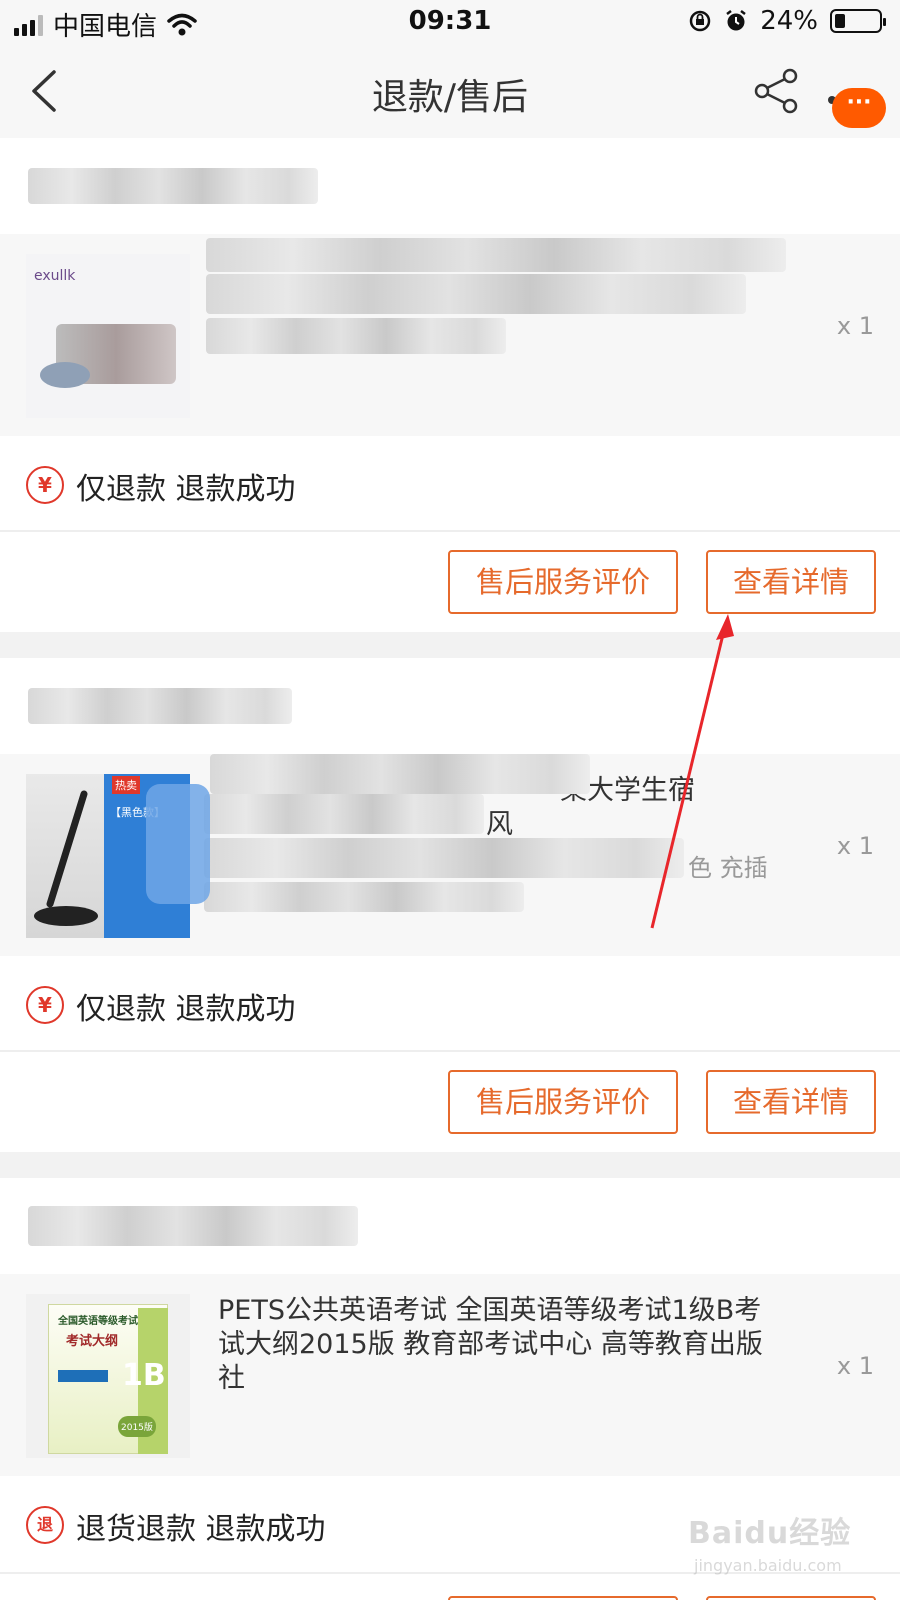 Image resolution: width=900 pixels, height=1600 pixels. What do you see at coordinates (858, 21) in the screenshot?
I see `battery-icon` at bounding box center [858, 21].